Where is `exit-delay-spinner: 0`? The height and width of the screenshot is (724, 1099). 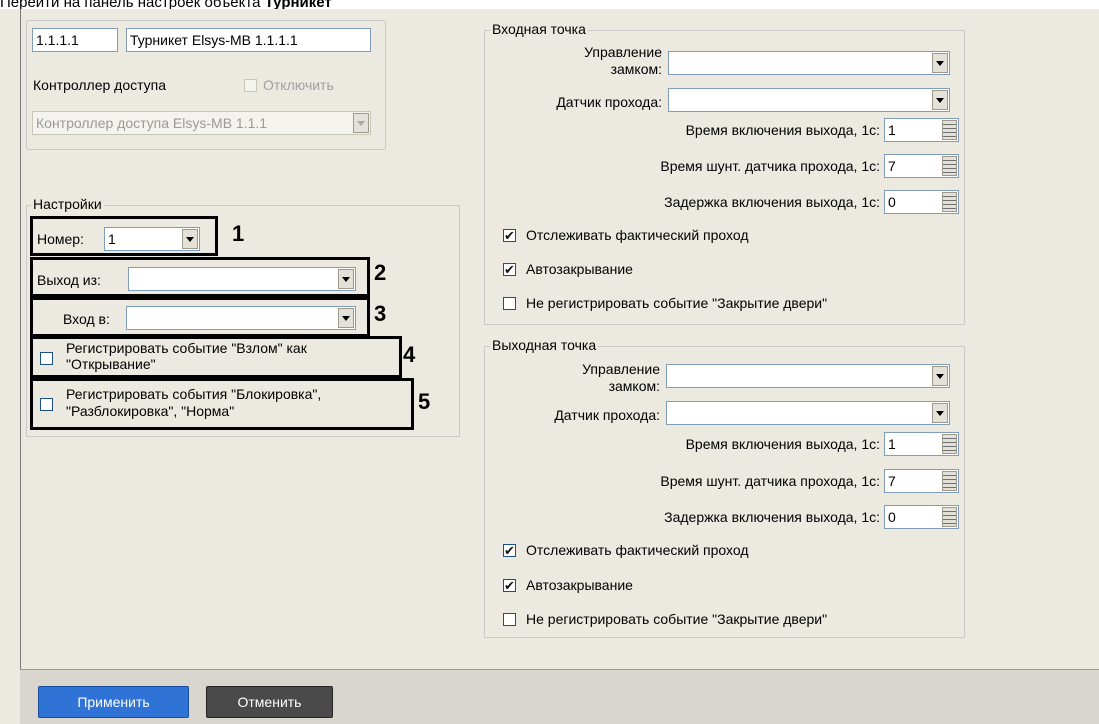 exit-delay-spinner: 0 is located at coordinates (921, 517).